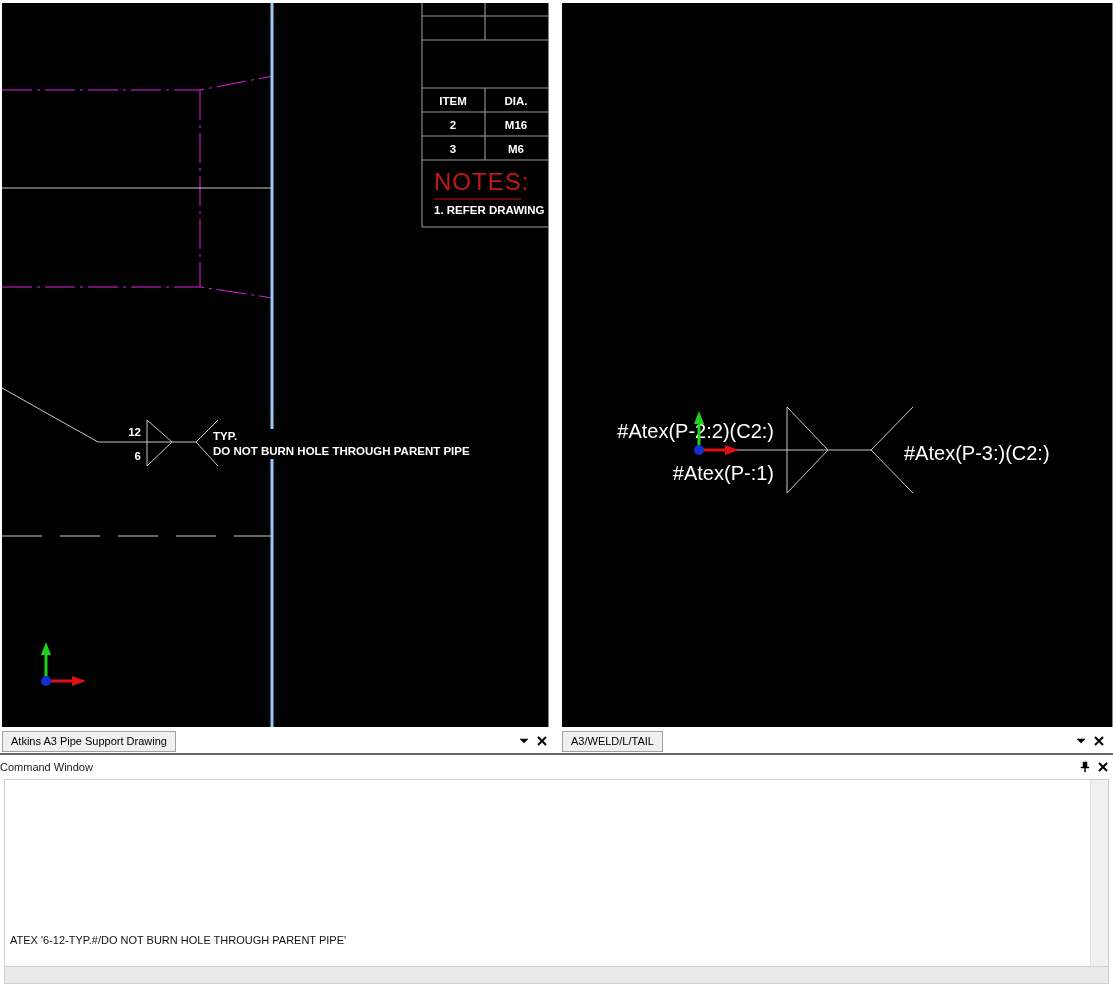  What do you see at coordinates (489, 210) in the screenshot?
I see `note-text: 1. REFER DRAWING` at bounding box center [489, 210].